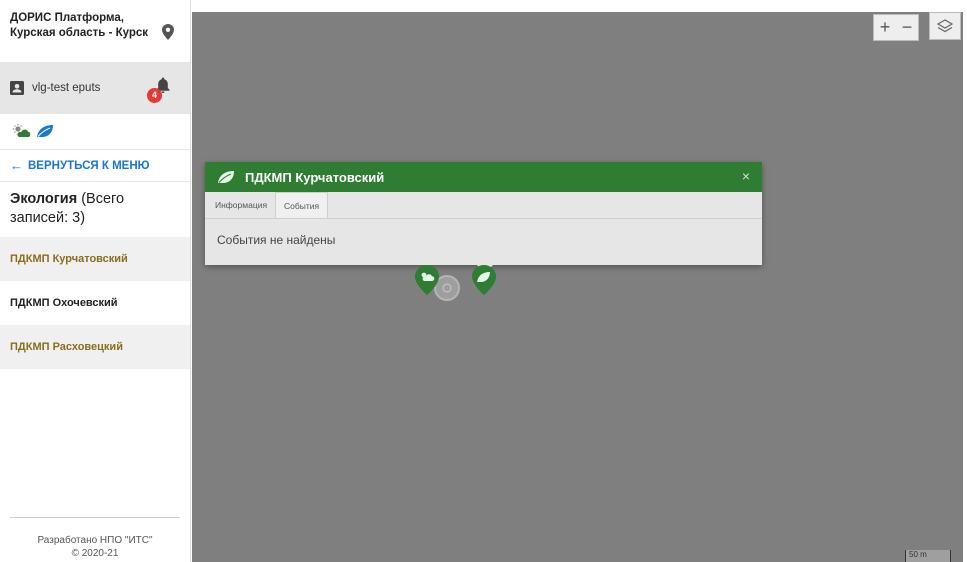  I want to click on list-item-label: ПДКМП Охочевский, so click(64, 303).